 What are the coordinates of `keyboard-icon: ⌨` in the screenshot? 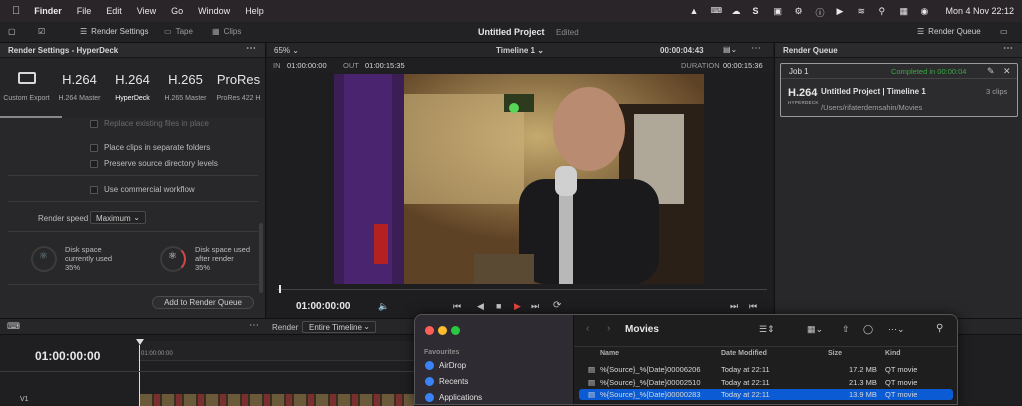 It's located at (716, 11).